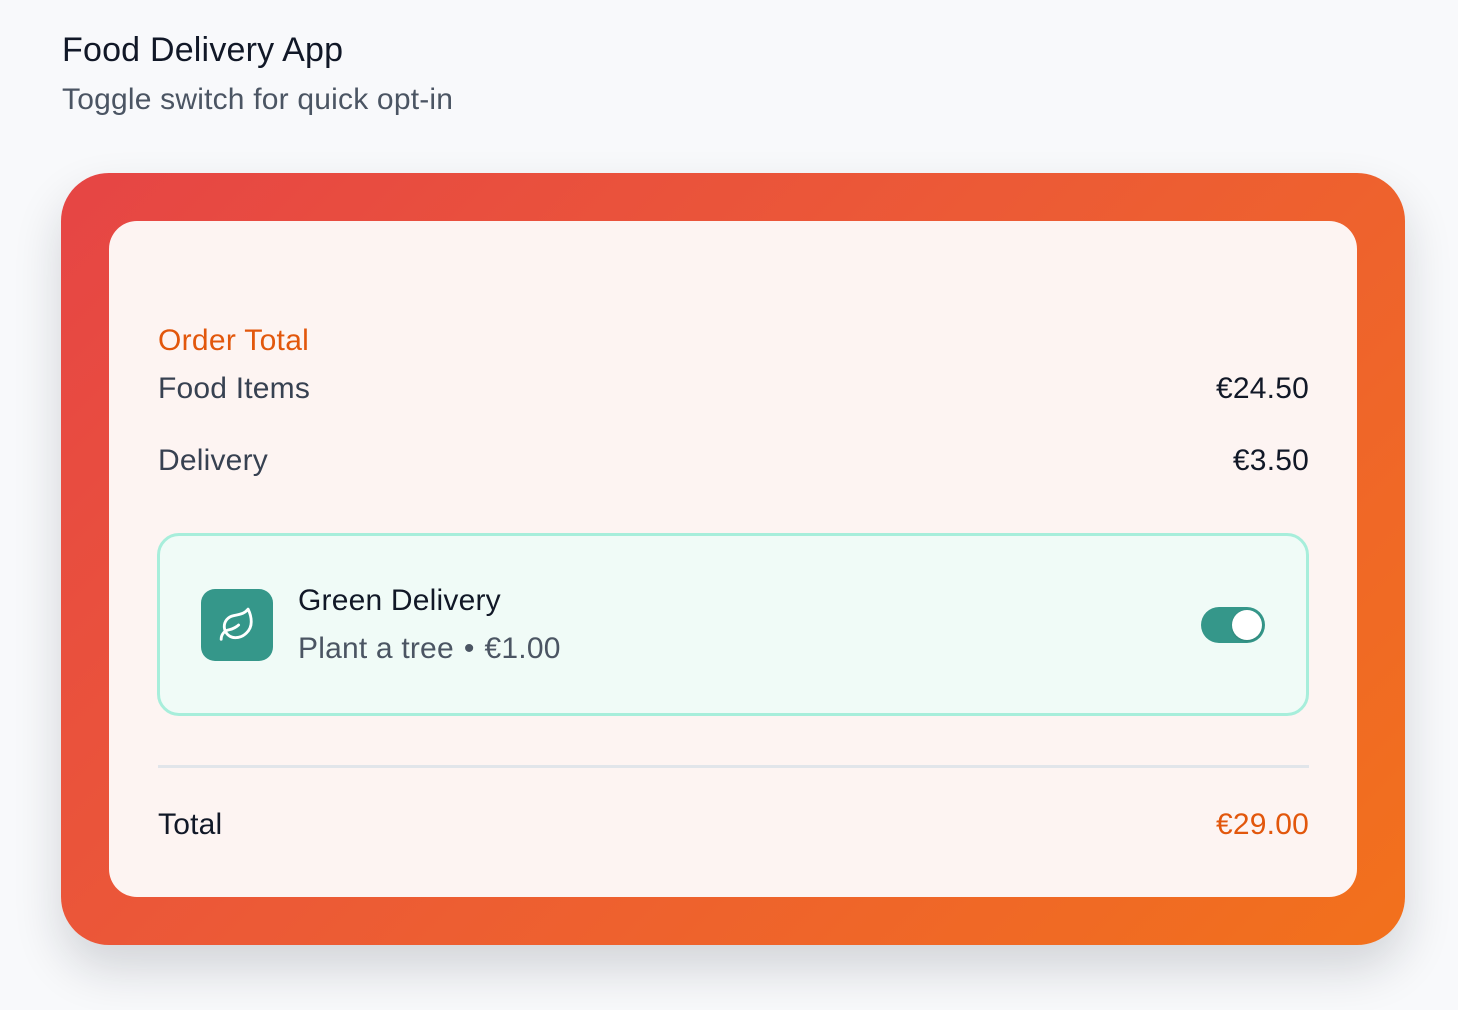 The image size is (1458, 1010). I want to click on green-delivery-toggle, so click(1233, 625).